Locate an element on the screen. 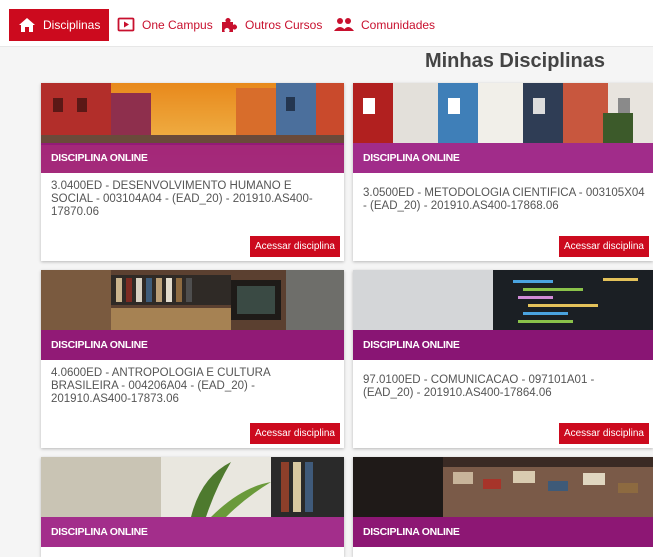 The height and width of the screenshot is (557, 653). nav-label: One Campus is located at coordinates (177, 25).